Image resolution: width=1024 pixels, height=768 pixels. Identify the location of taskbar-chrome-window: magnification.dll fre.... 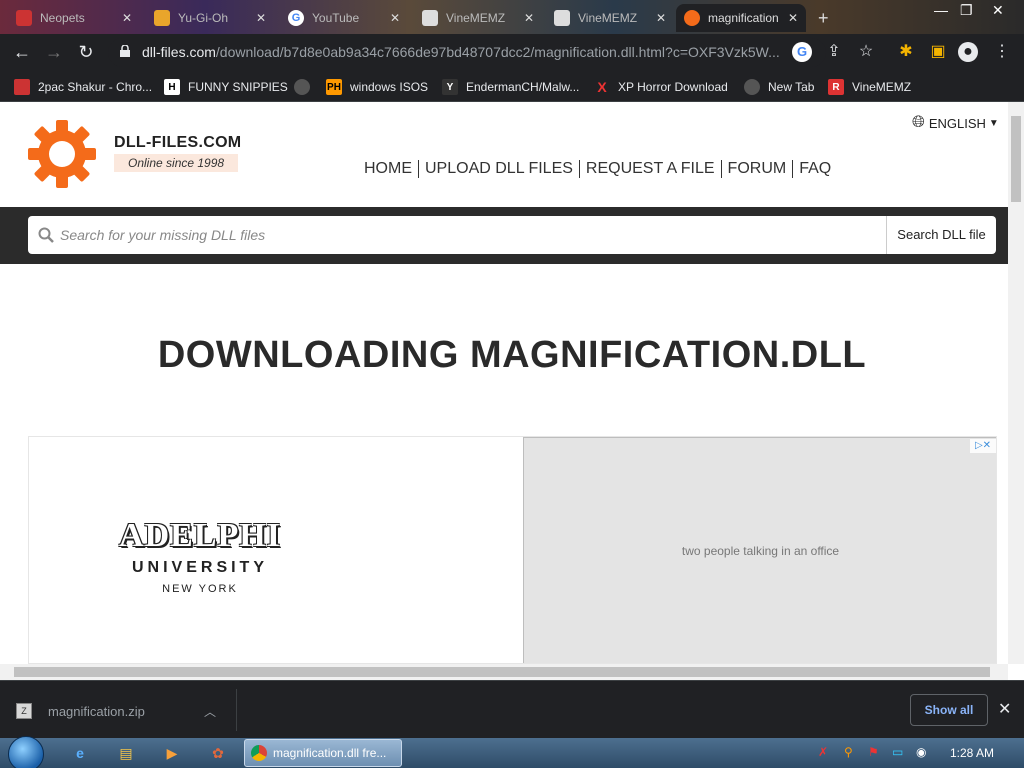
(323, 753).